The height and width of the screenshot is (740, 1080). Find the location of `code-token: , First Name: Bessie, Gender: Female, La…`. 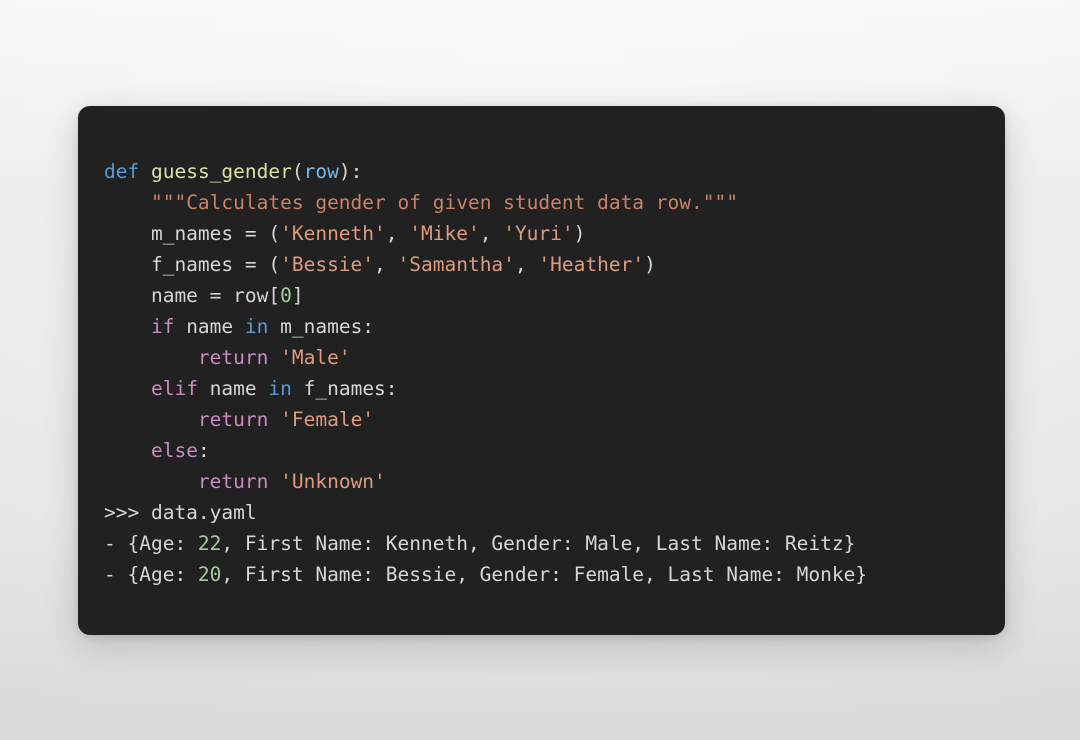

code-token: , First Name: Bessie, Gender: Female, La… is located at coordinates (544, 574).